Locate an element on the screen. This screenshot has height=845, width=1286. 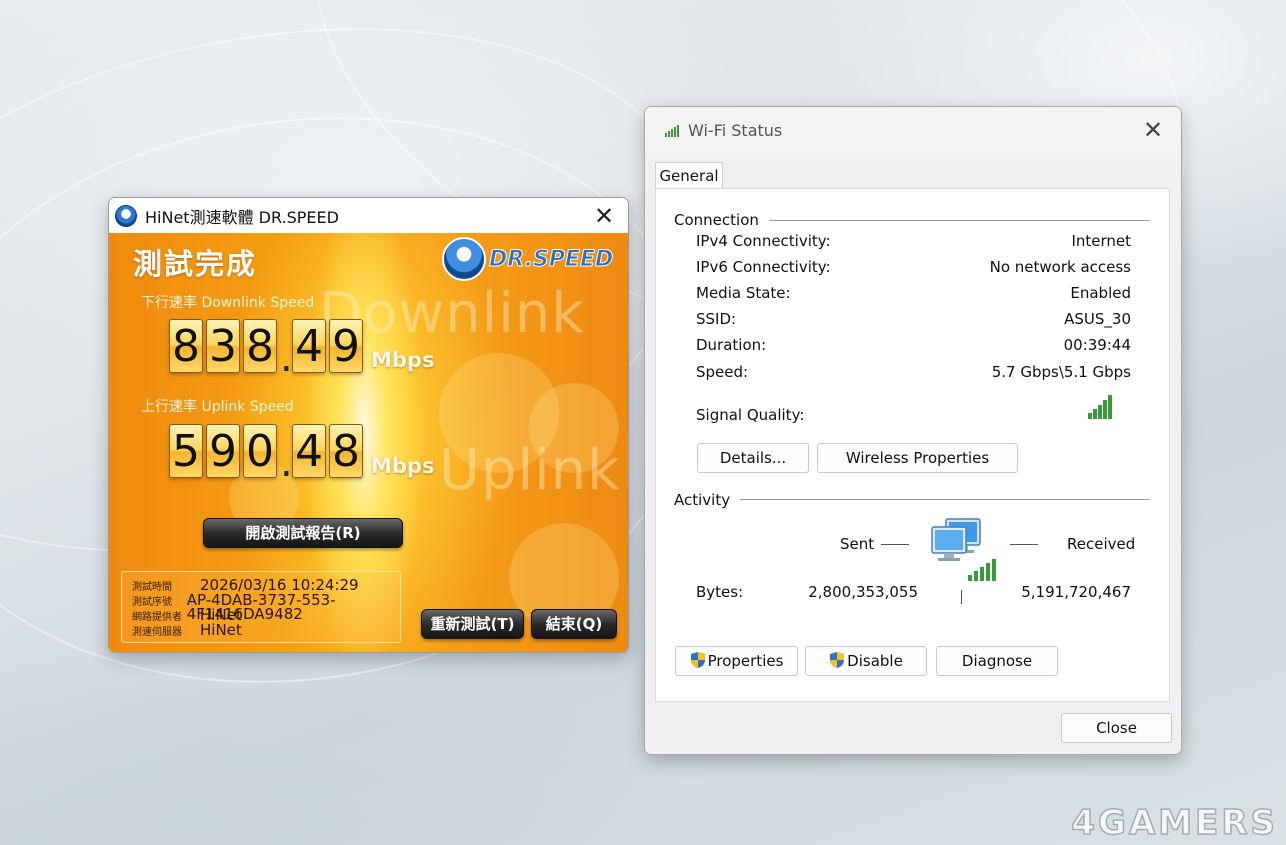
uplink-unit: Mbps is located at coordinates (402, 466).